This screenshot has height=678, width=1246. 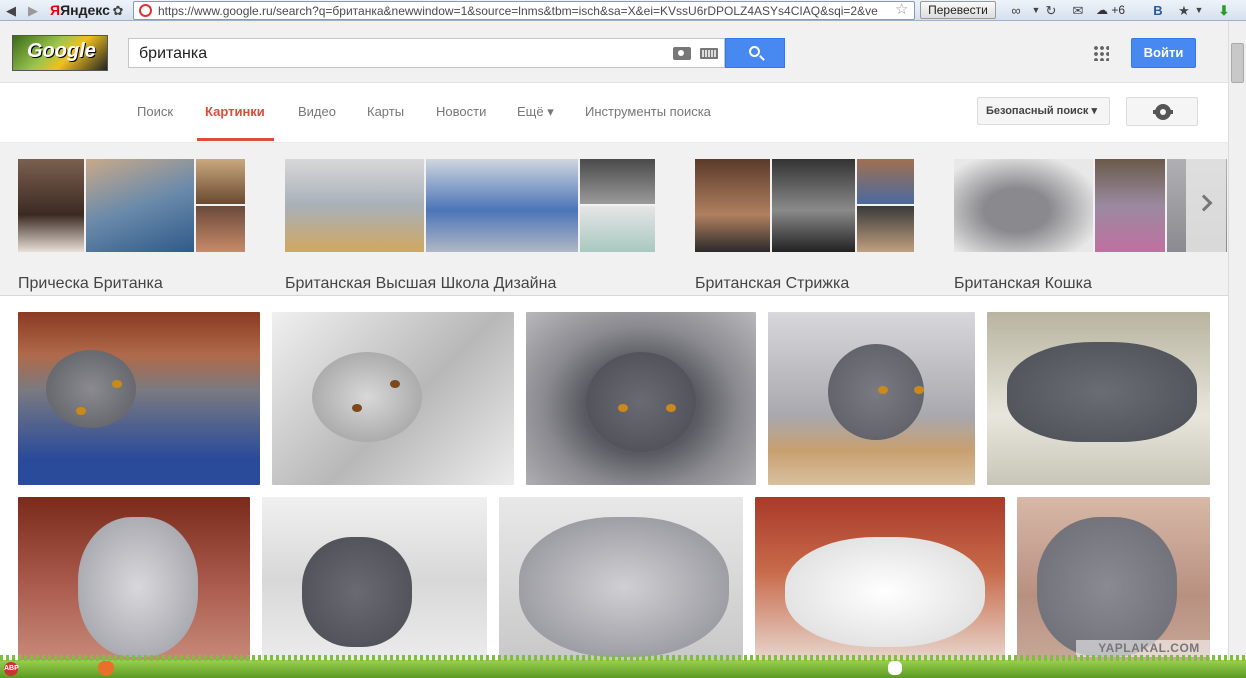 I want to click on search-icon, so click(x=754, y=51).